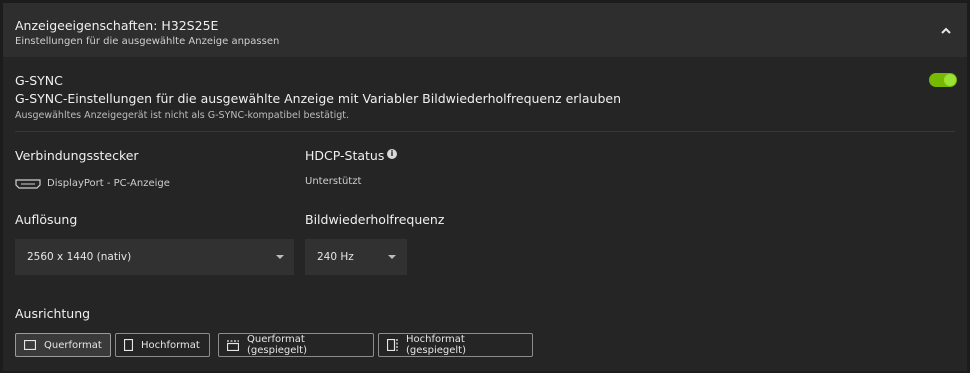 The height and width of the screenshot is (373, 970). I want to click on orientation-label-portrait-flipped: Hochformat (gespiegelt), so click(436, 345).